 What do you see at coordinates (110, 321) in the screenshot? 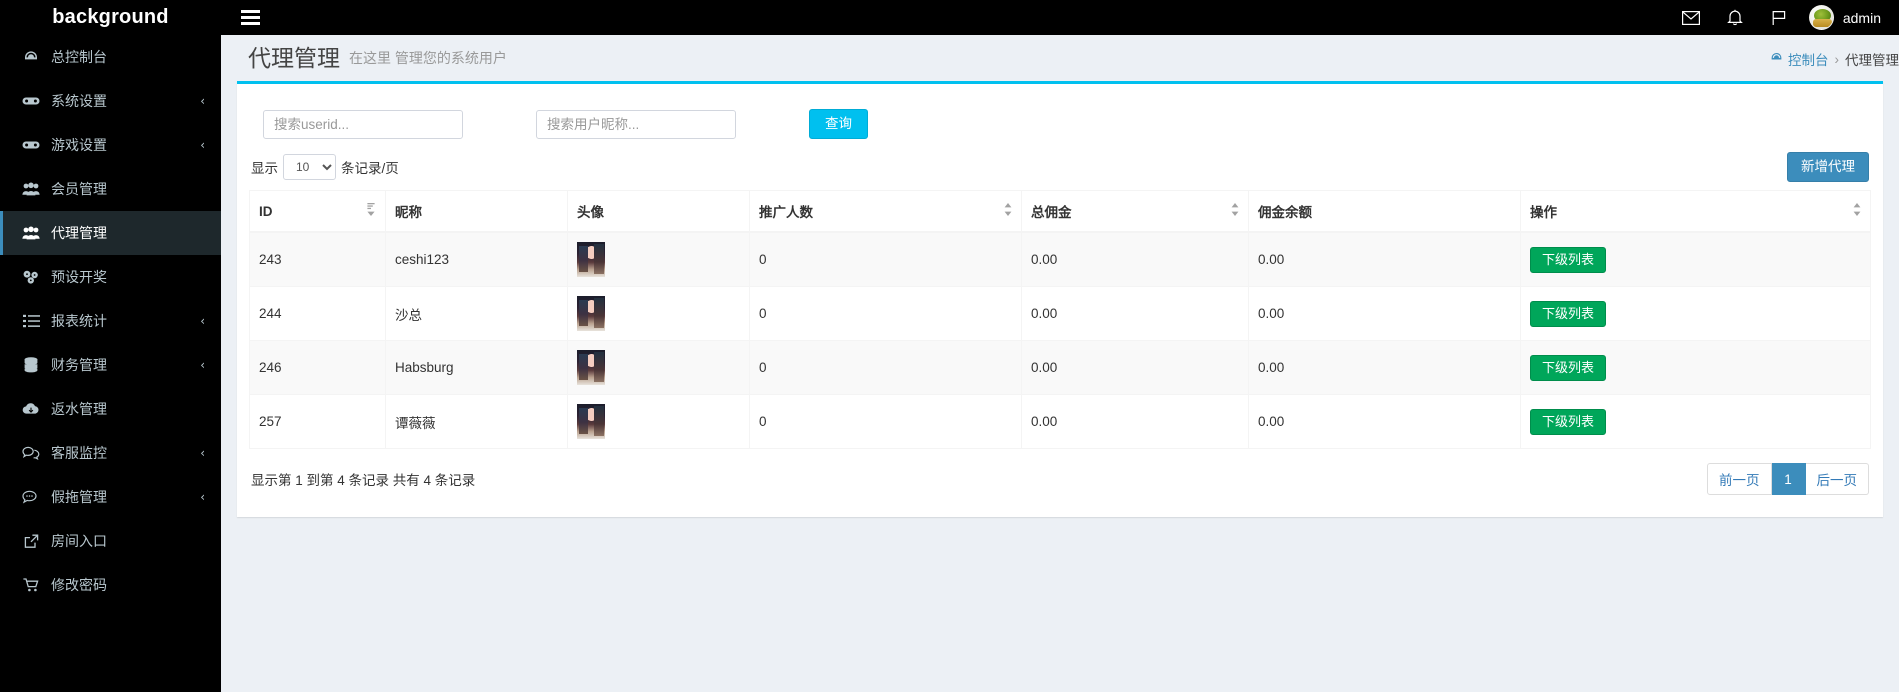
I see `sidebar-item-report-statistics: 报表统计 ‹` at bounding box center [110, 321].